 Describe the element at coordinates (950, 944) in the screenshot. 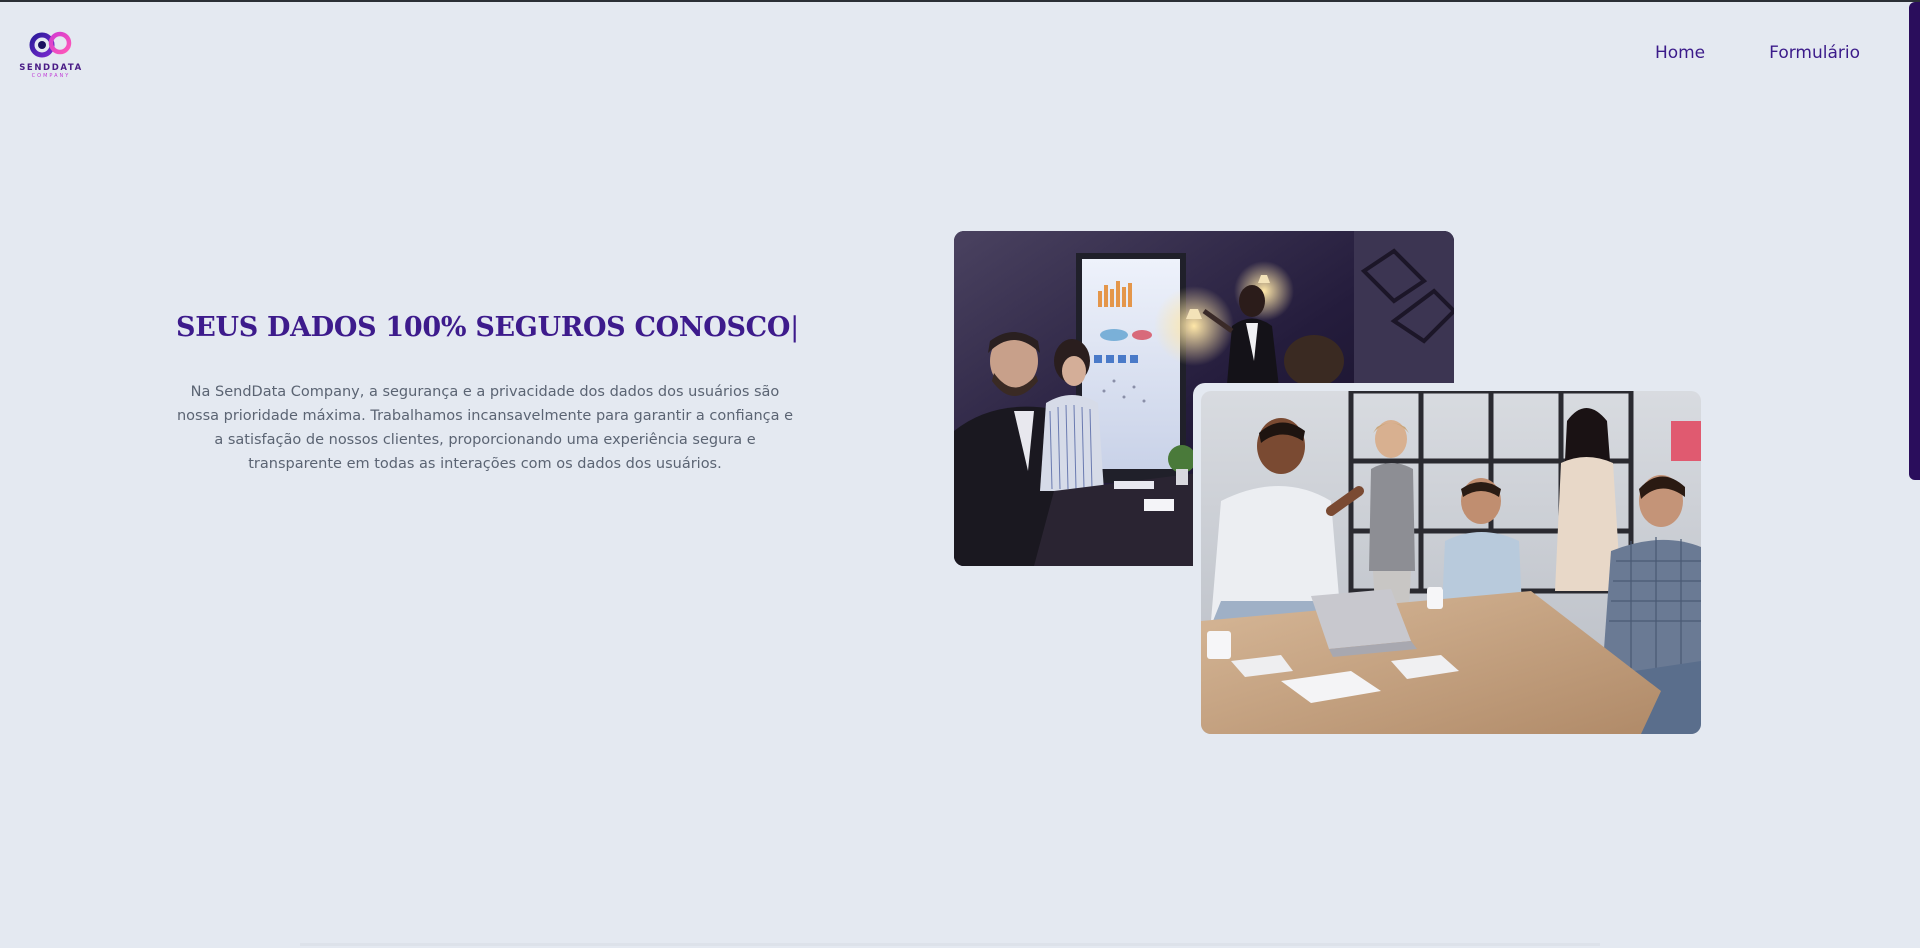

I see `section-divider` at that location.